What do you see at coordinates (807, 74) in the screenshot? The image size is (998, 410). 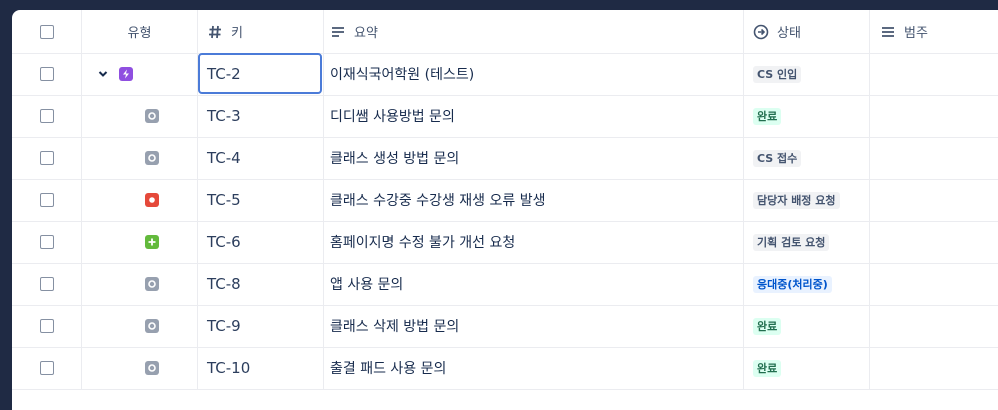 I see `status-cell: CS 인입` at bounding box center [807, 74].